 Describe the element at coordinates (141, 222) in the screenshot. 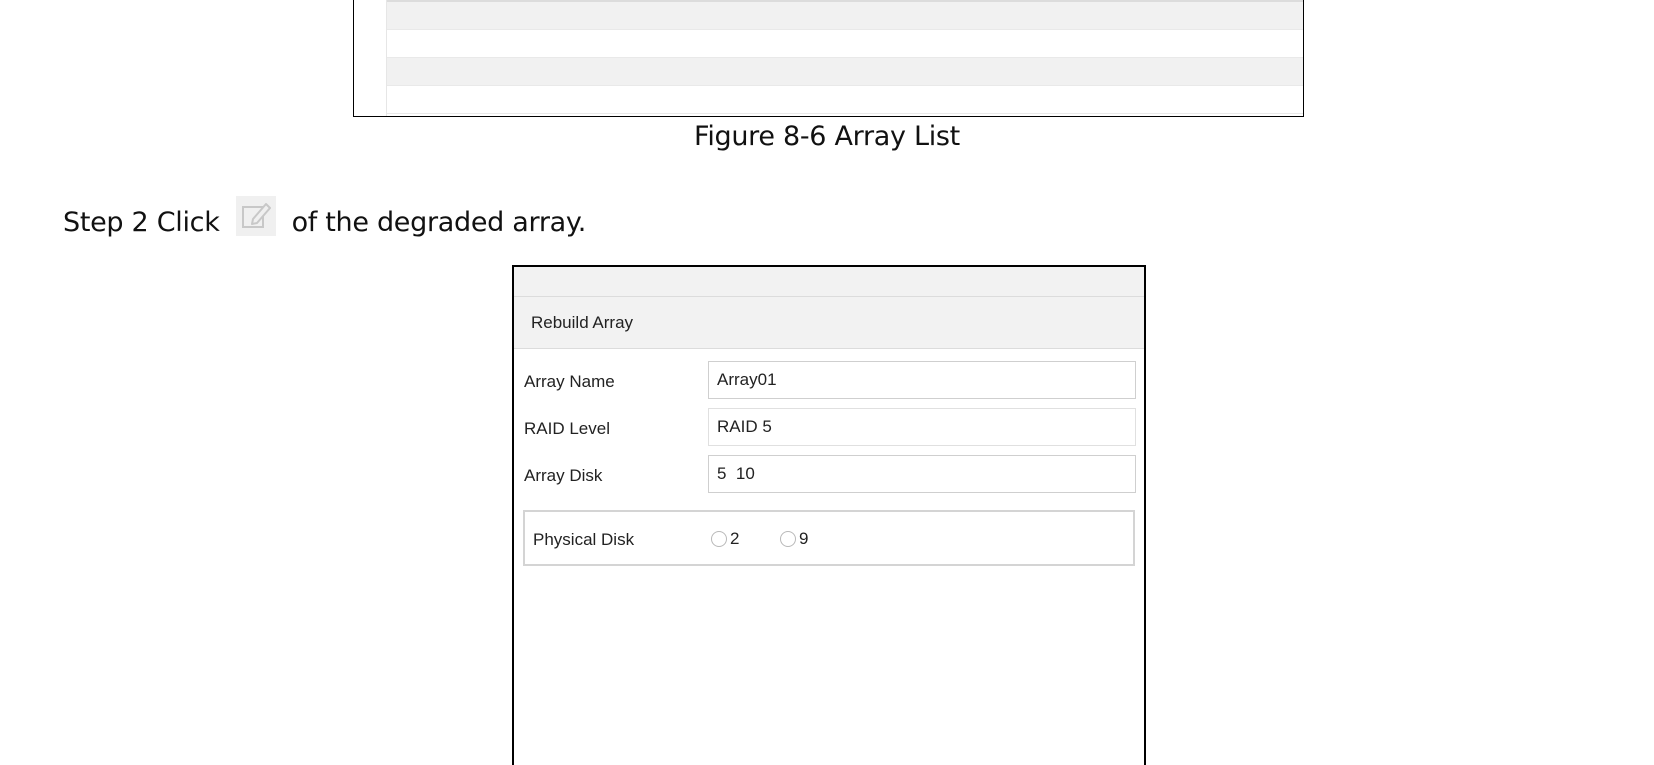

I see `step-prefix: Step 2 Click` at that location.